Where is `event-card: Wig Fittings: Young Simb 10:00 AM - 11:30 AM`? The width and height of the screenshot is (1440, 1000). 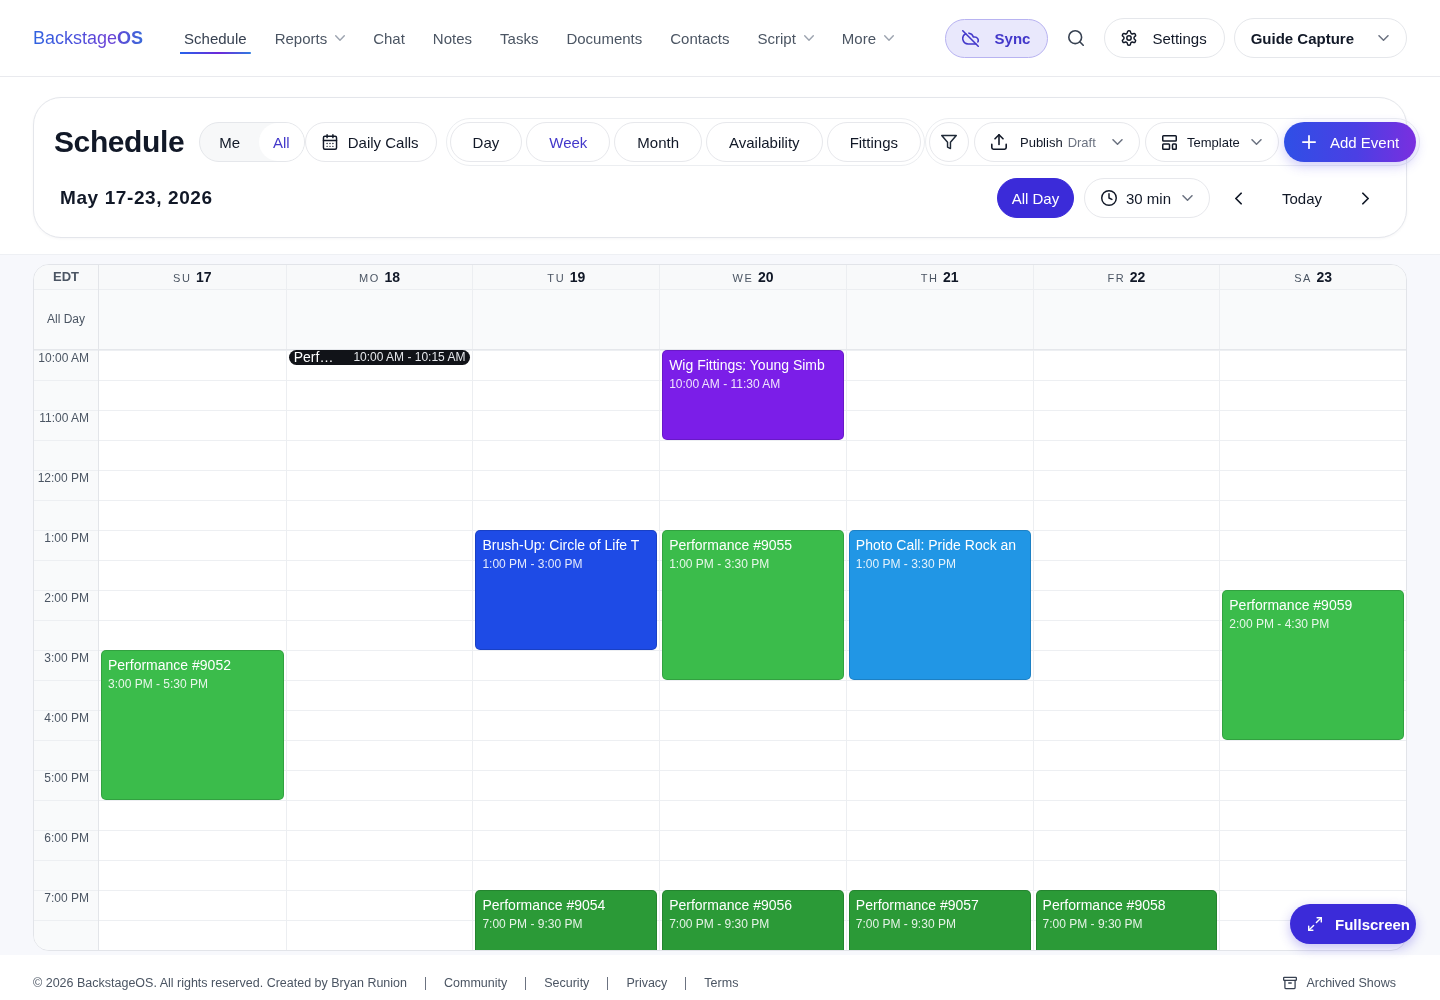 event-card: Wig Fittings: Young Simb 10:00 AM - 11:30 AM is located at coordinates (753, 395).